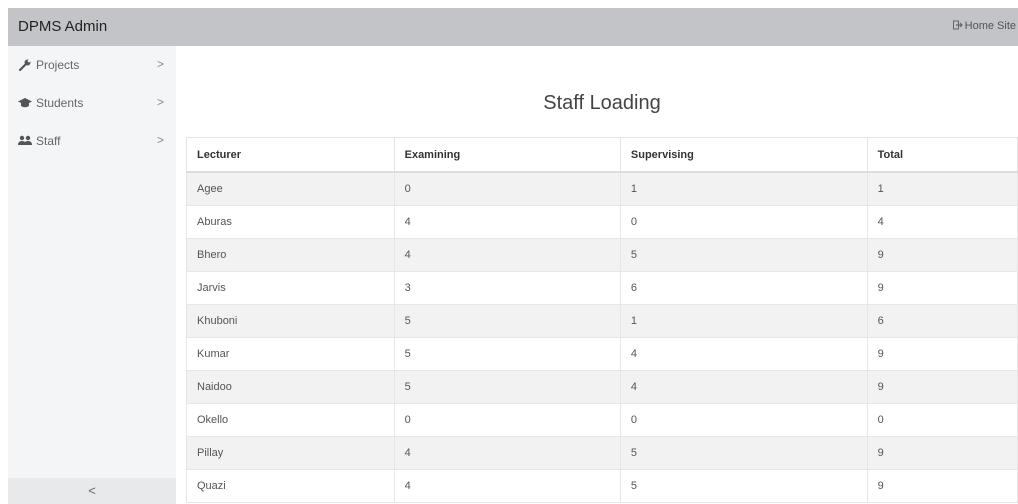 This screenshot has height=504, width=1018. What do you see at coordinates (290, 321) in the screenshot?
I see `cell-lecturer: Khuboni` at bounding box center [290, 321].